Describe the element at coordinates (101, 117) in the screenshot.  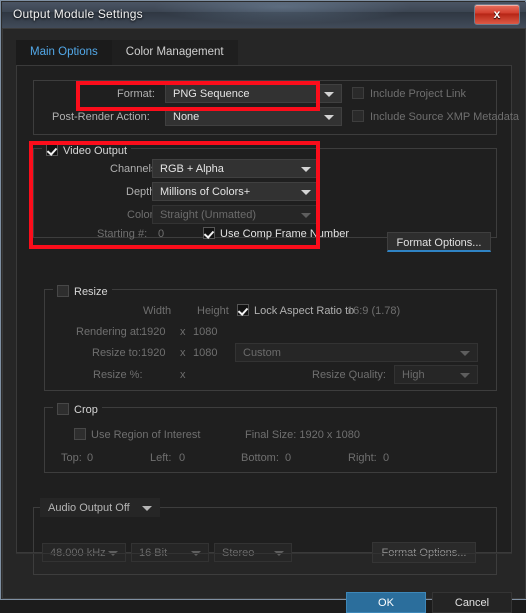
I see `post-render-action-label: Post-Render Action:` at that location.